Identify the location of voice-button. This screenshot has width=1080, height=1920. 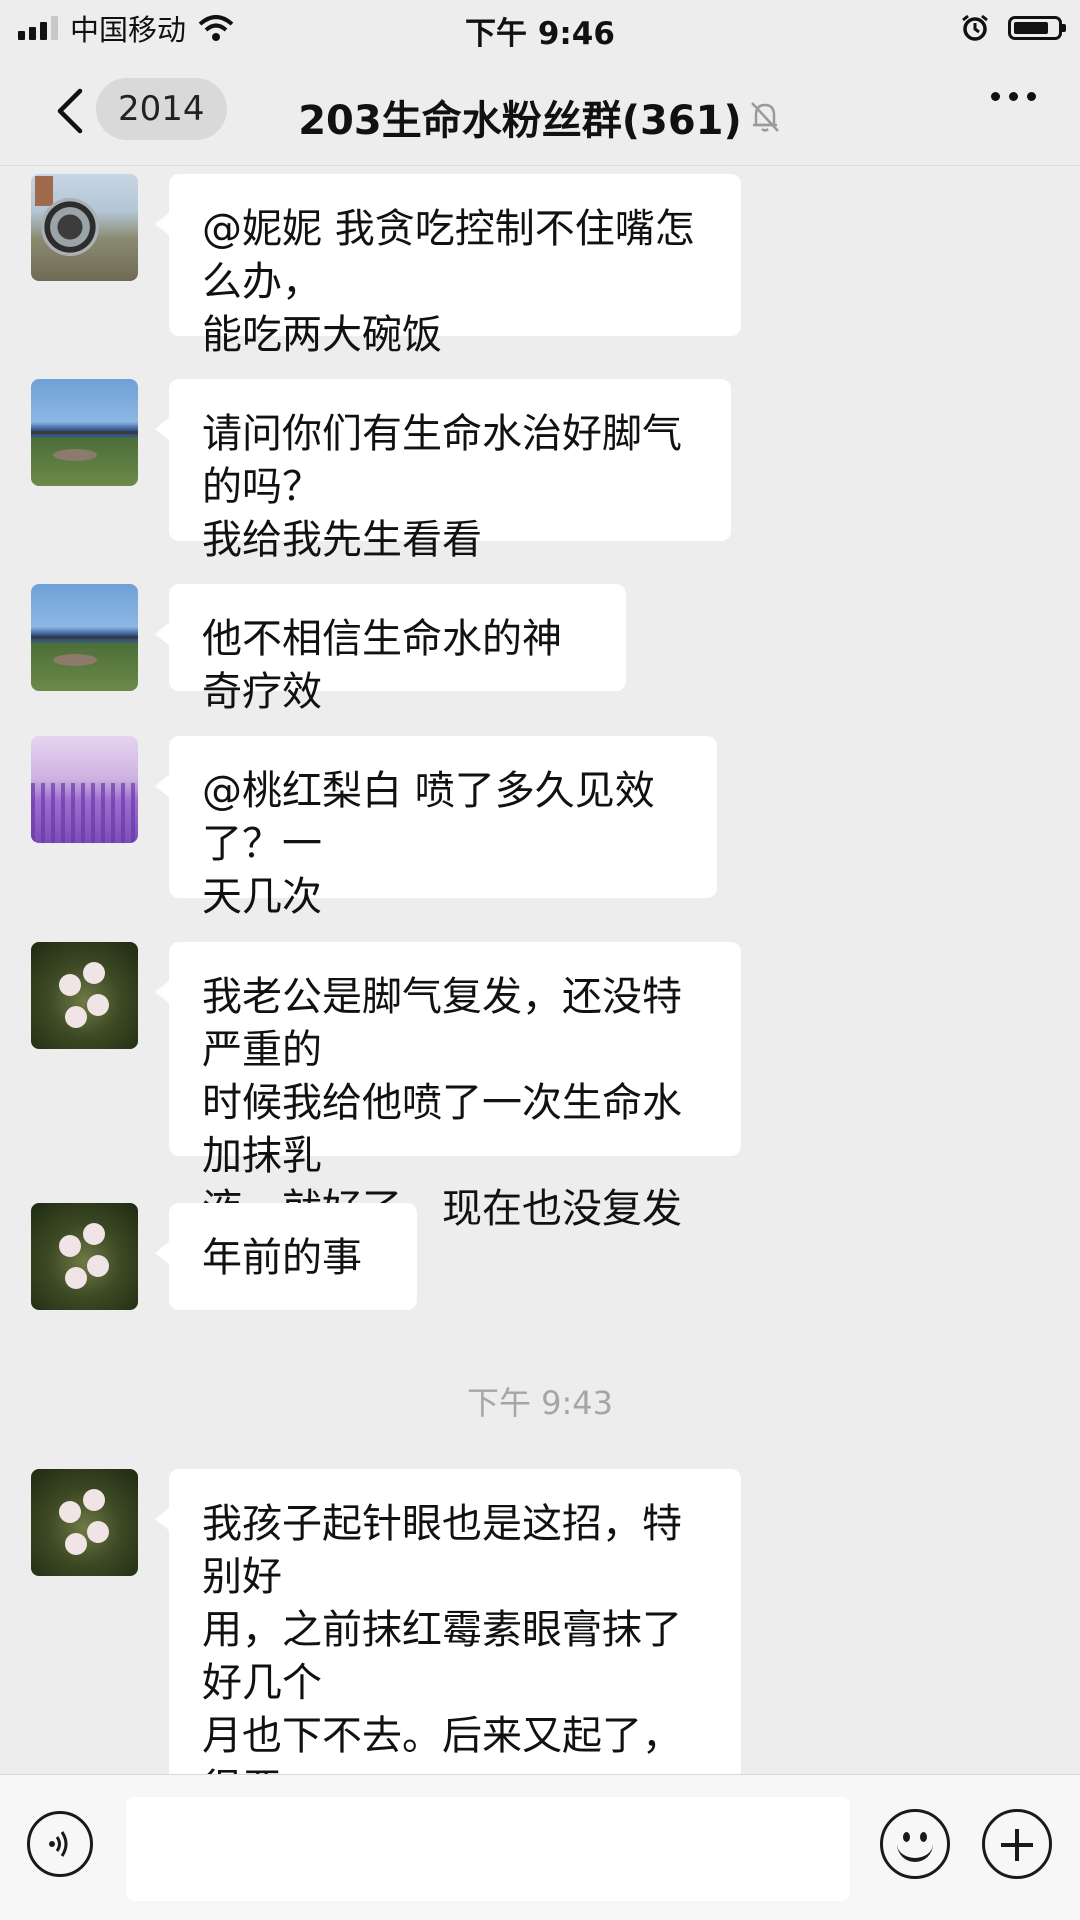
(60, 1844).